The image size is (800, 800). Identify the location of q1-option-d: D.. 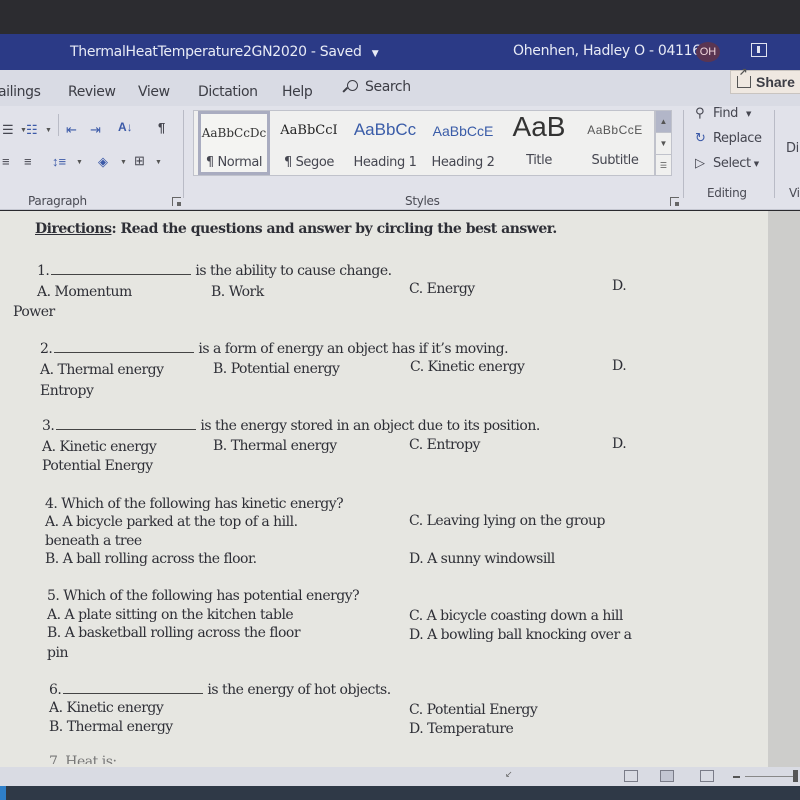
(619, 286).